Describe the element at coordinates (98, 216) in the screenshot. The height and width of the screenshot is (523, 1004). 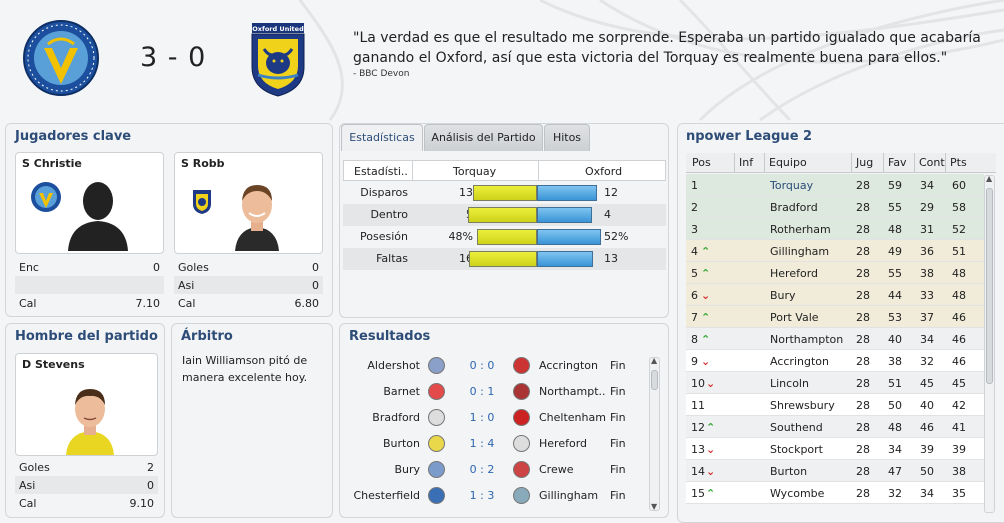
I see `player-silhouette-icon` at that location.